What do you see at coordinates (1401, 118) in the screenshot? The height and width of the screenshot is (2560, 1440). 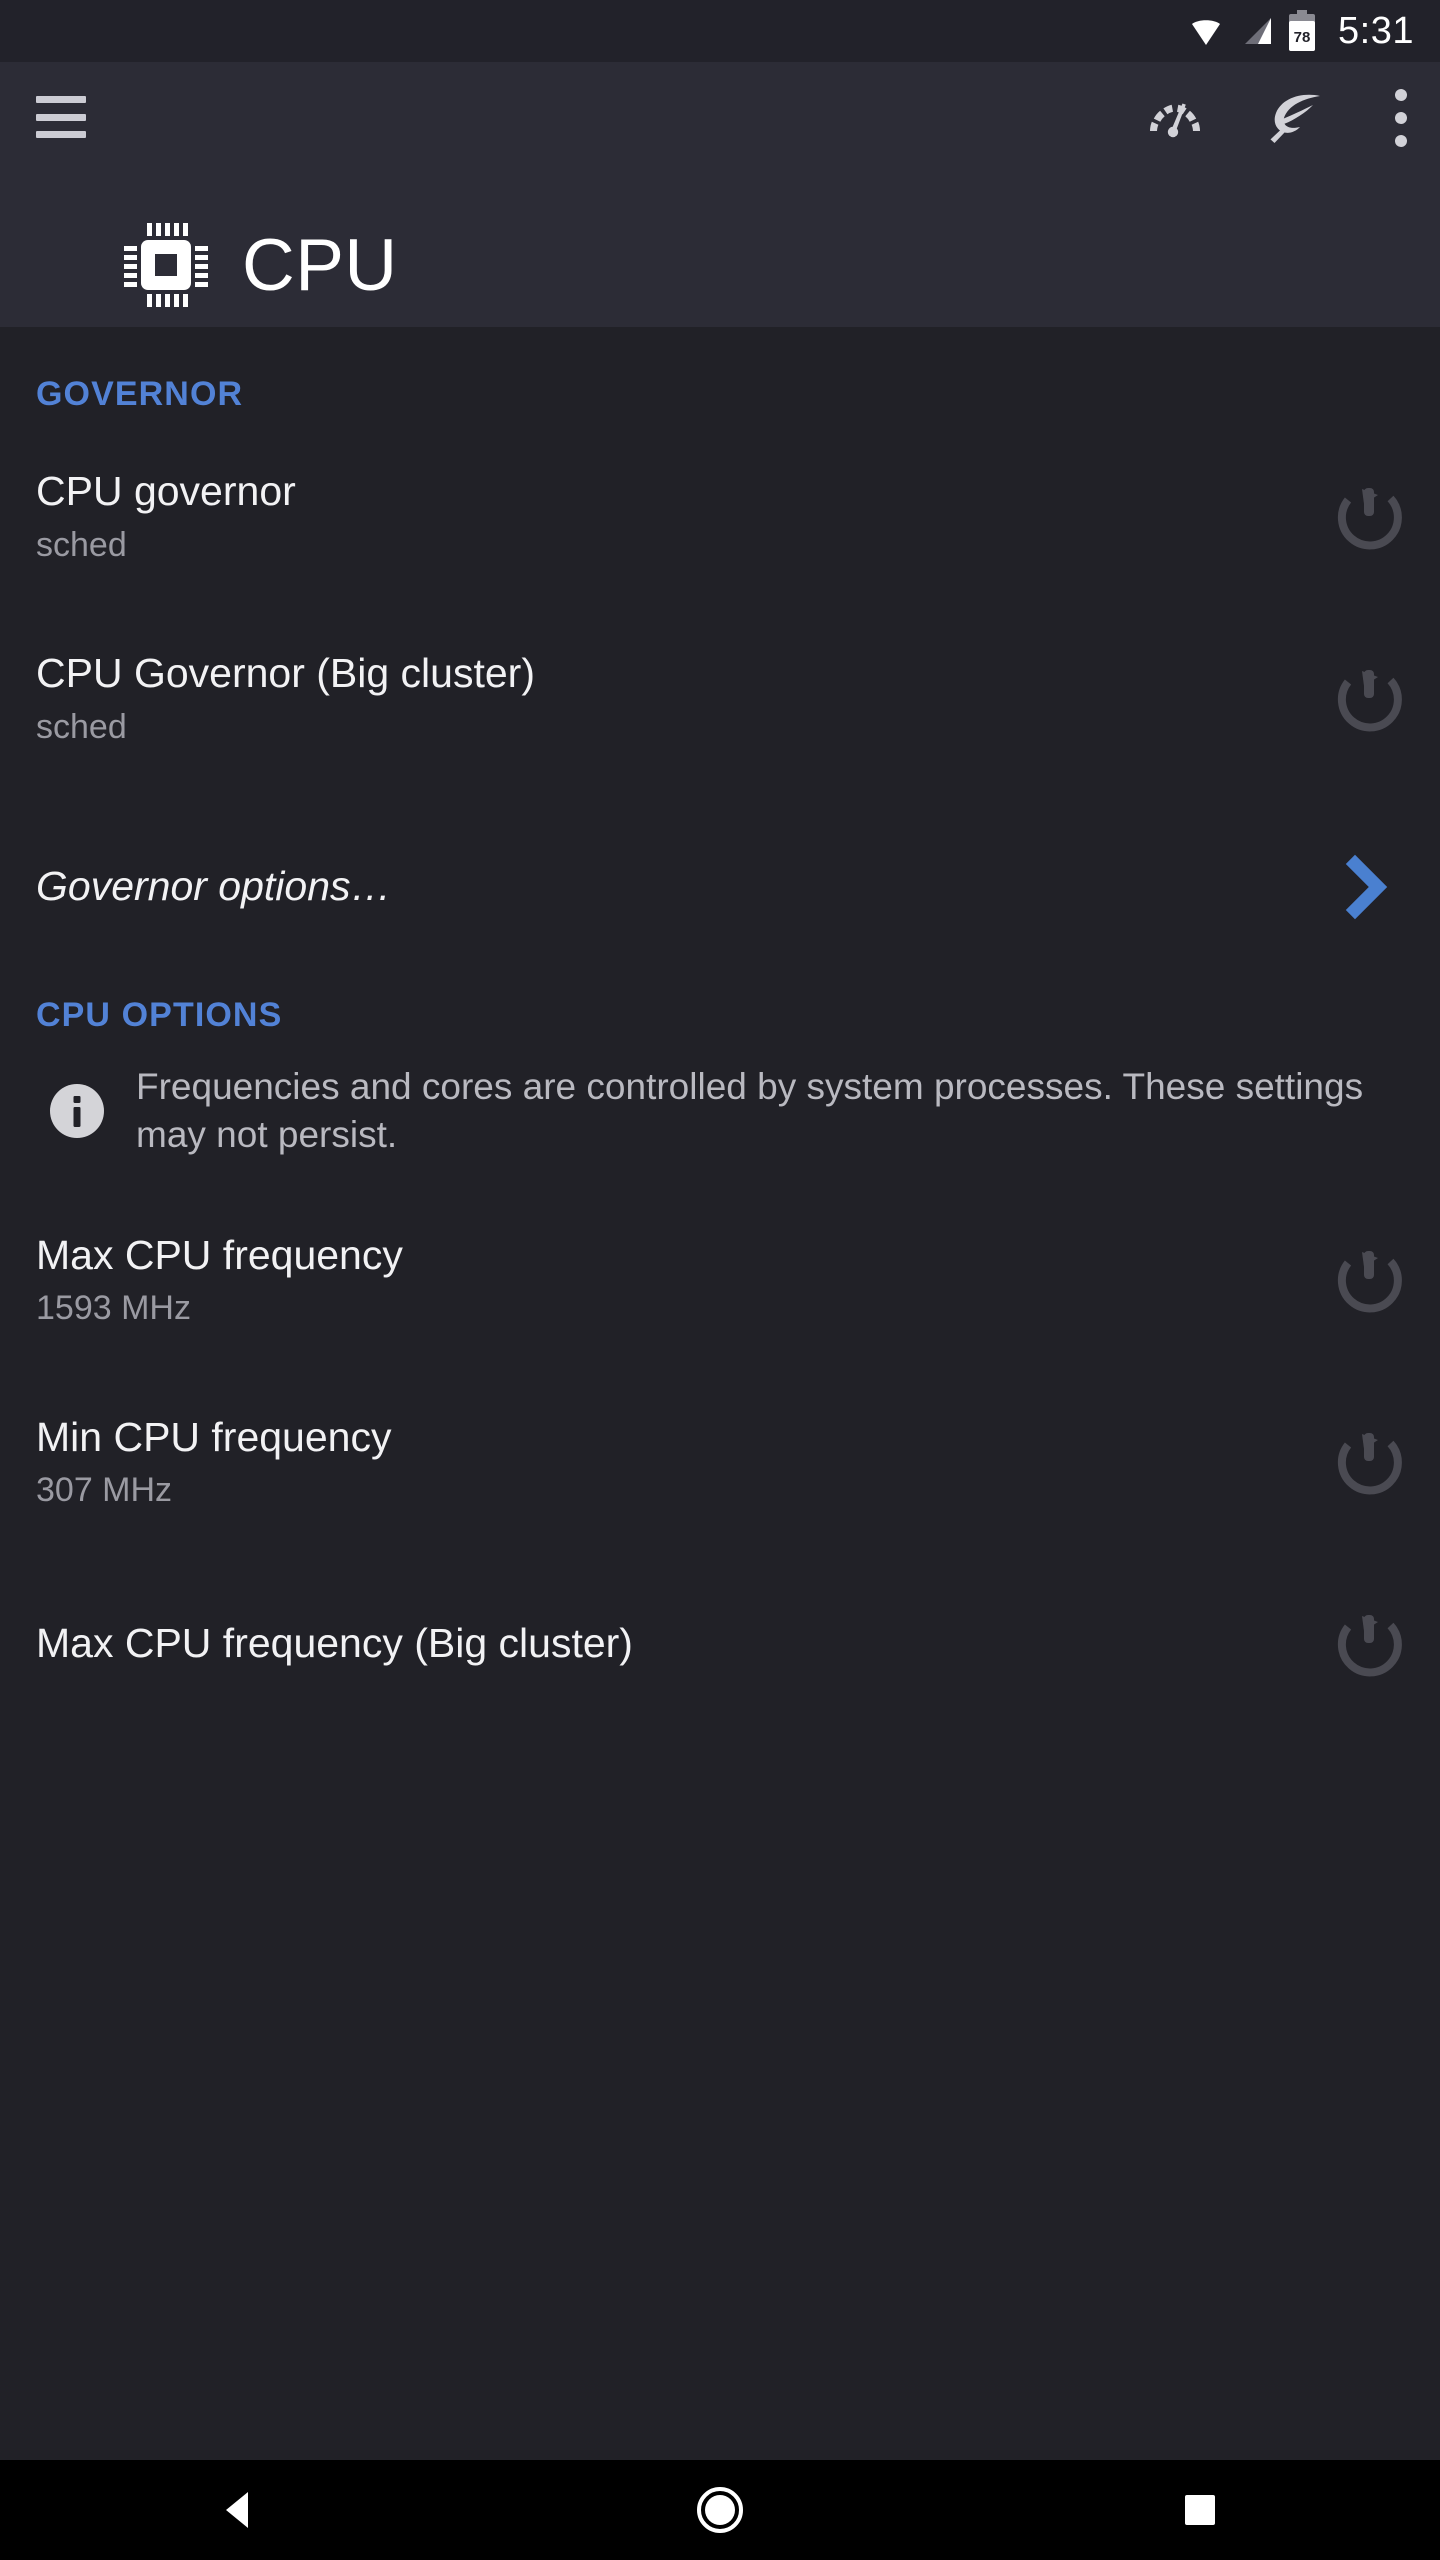 I see `overflow-menu-icon` at bounding box center [1401, 118].